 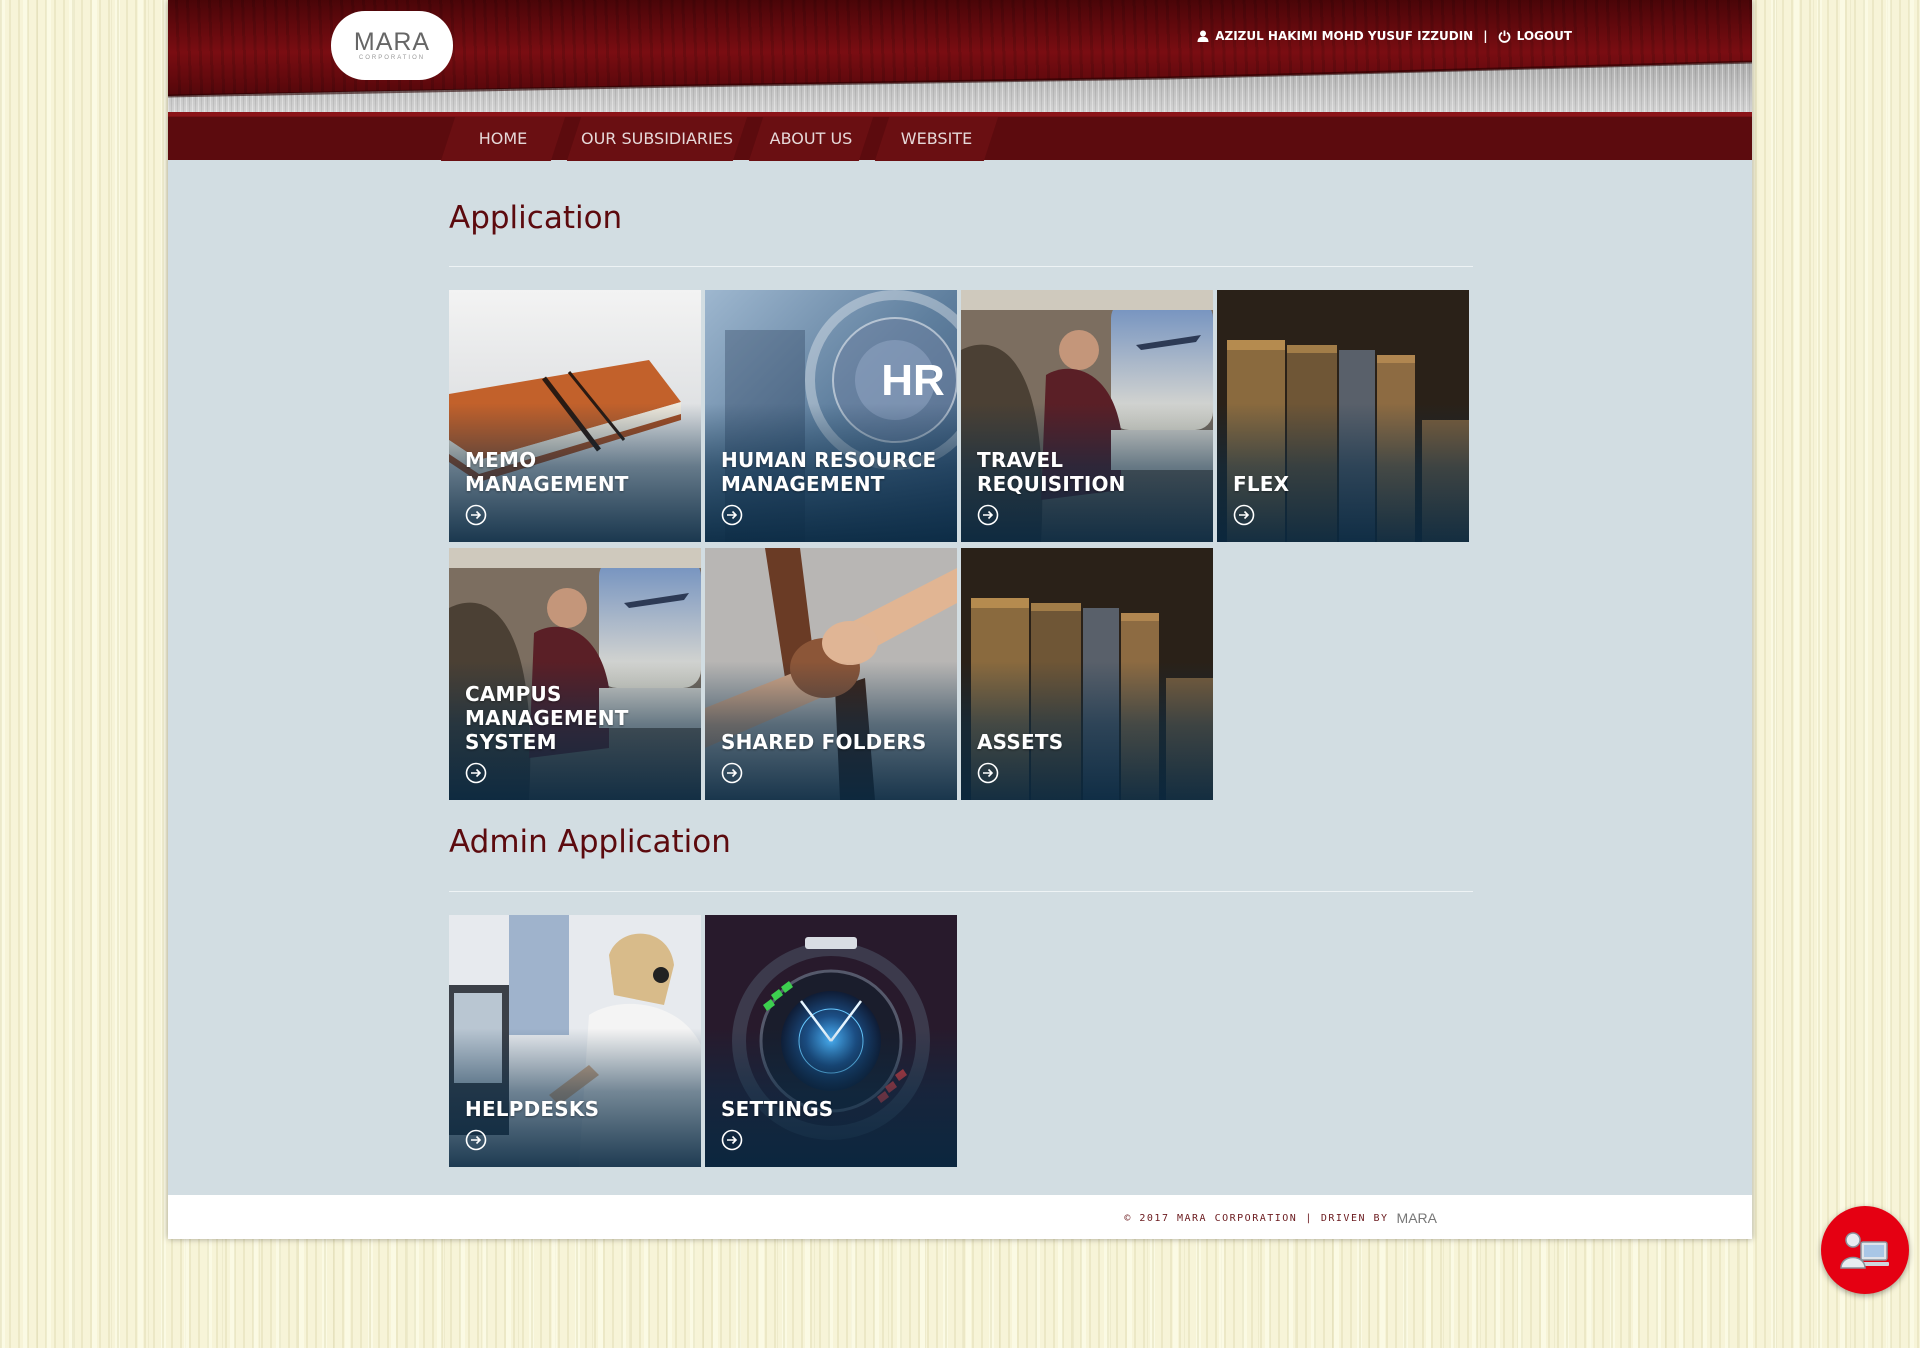 I want to click on logo-subtitle: CORPORATION, so click(x=392, y=58).